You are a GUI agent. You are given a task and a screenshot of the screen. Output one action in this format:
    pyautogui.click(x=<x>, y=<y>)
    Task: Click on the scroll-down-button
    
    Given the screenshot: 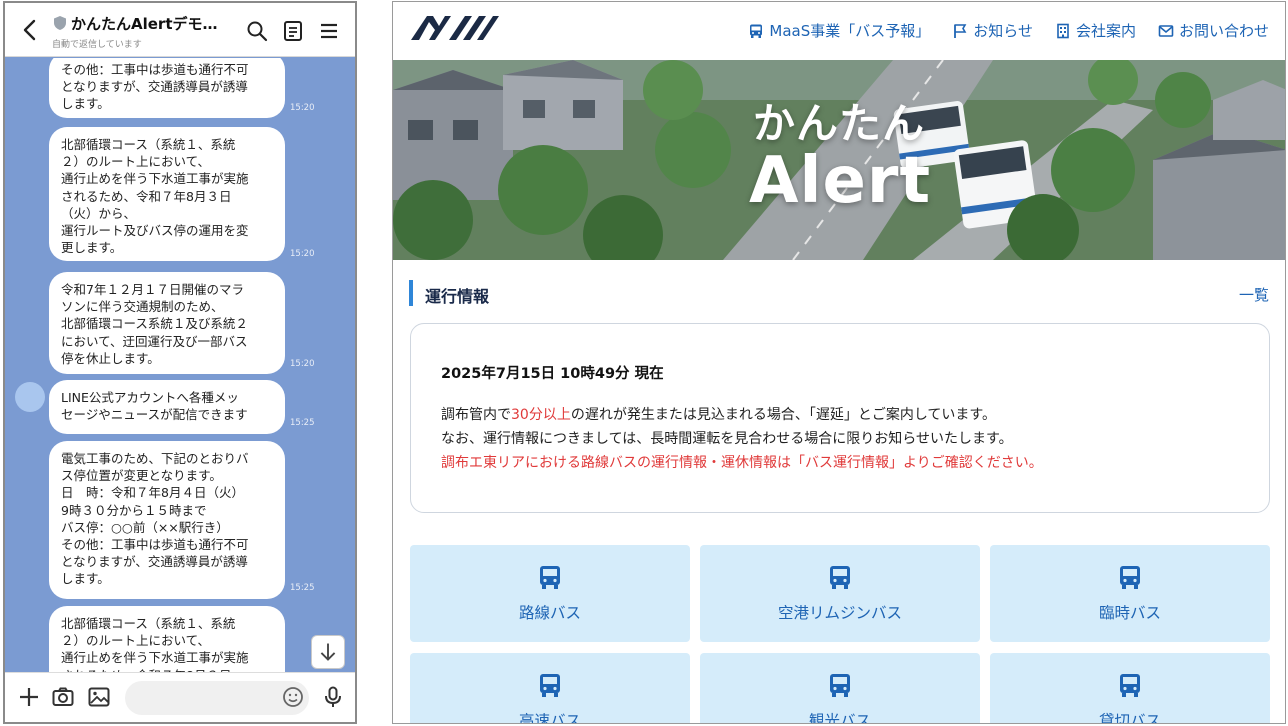 What is the action you would take?
    pyautogui.click(x=328, y=652)
    